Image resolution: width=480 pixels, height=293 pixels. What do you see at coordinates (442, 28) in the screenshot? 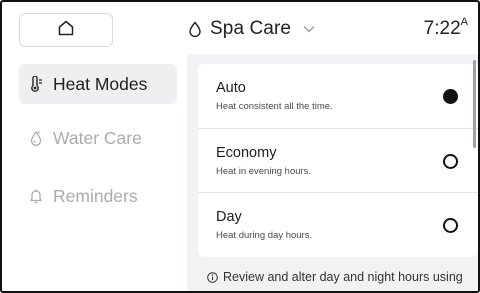
I see `clock-time: 7:22` at bounding box center [442, 28].